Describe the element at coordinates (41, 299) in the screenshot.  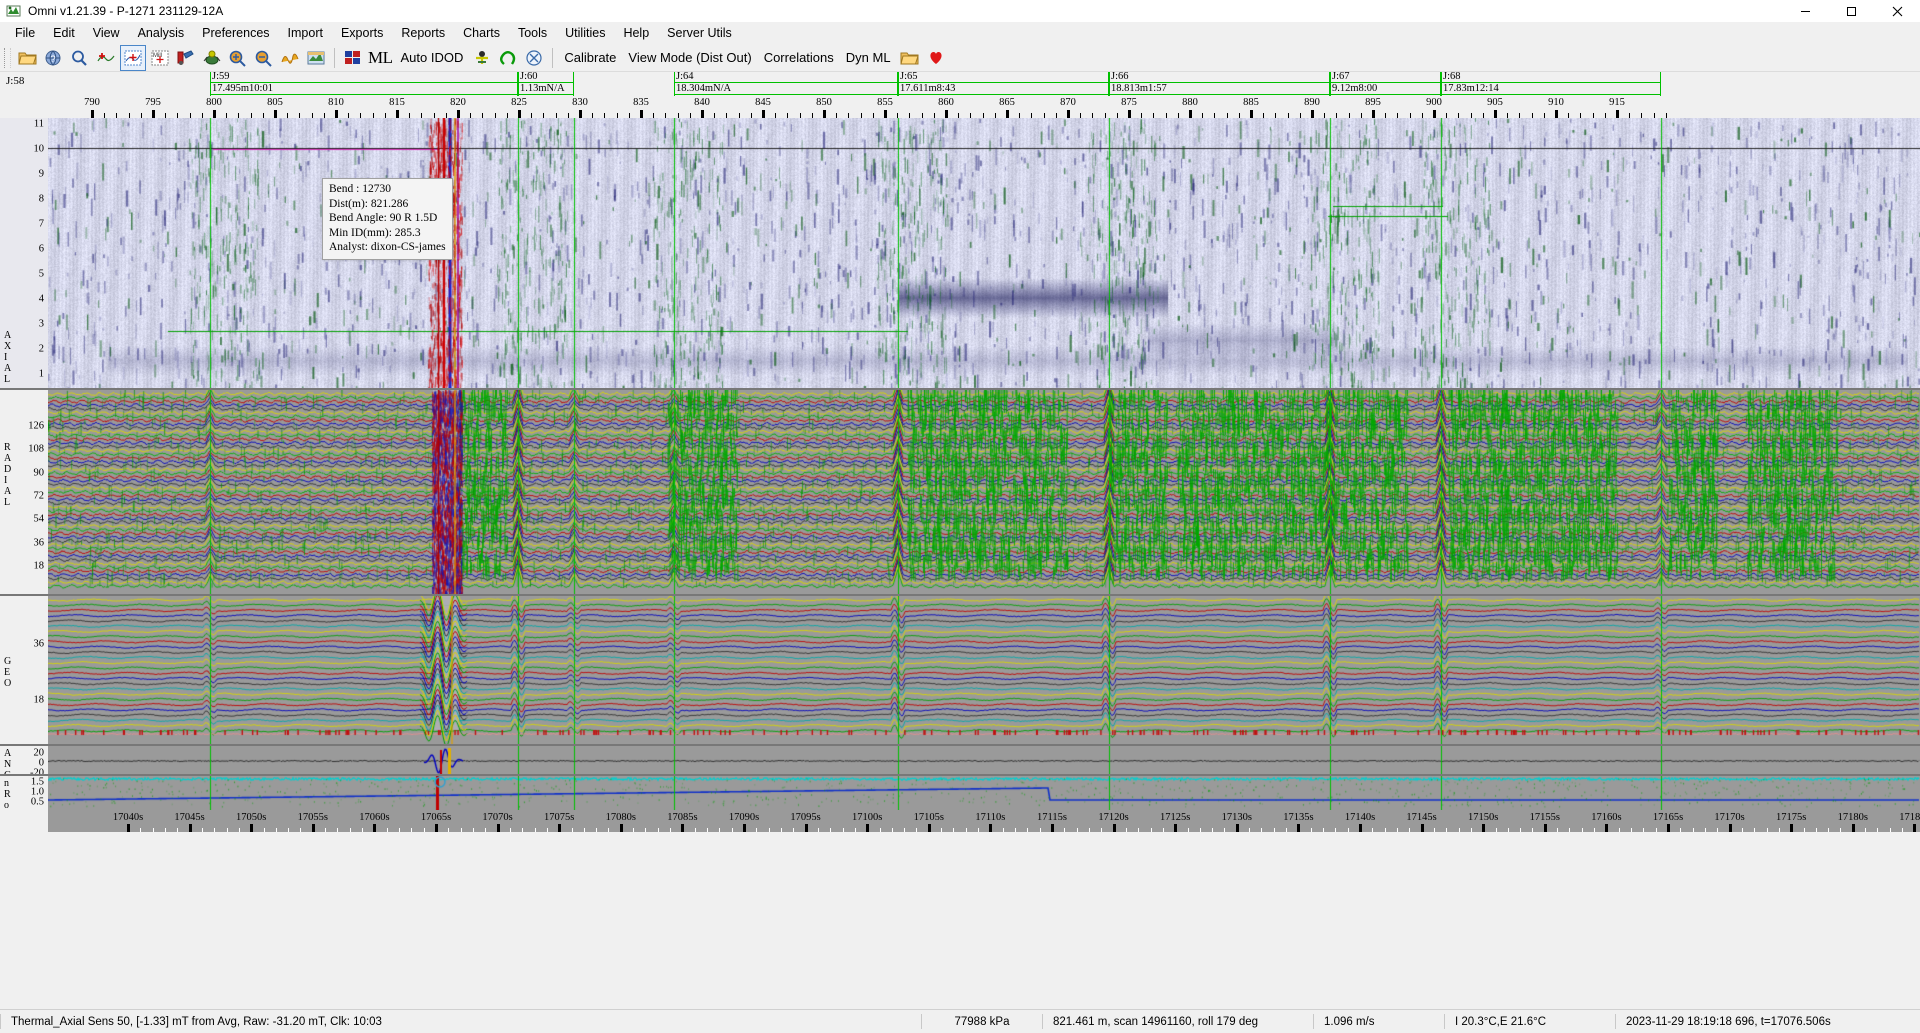
I see `axis-tick-label: 4` at that location.